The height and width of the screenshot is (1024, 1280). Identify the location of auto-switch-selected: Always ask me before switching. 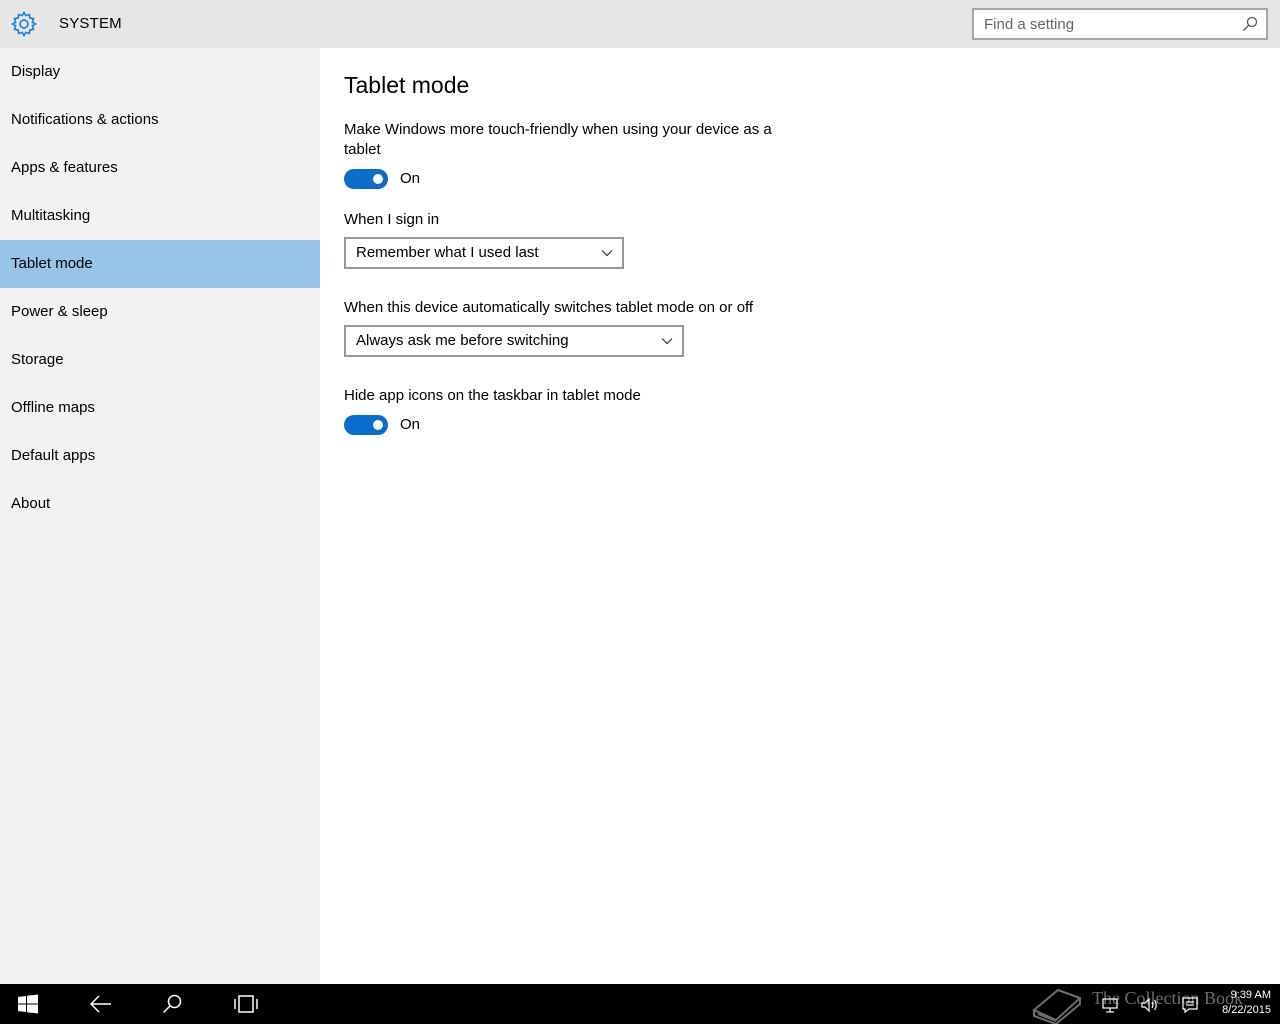
(462, 340).